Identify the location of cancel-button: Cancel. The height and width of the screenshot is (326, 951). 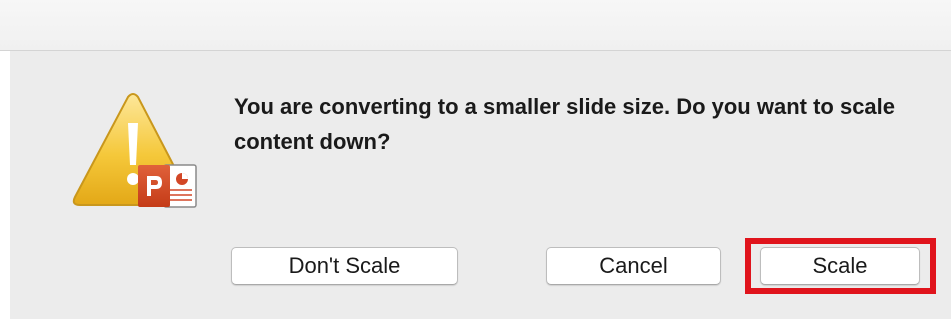
(633, 266).